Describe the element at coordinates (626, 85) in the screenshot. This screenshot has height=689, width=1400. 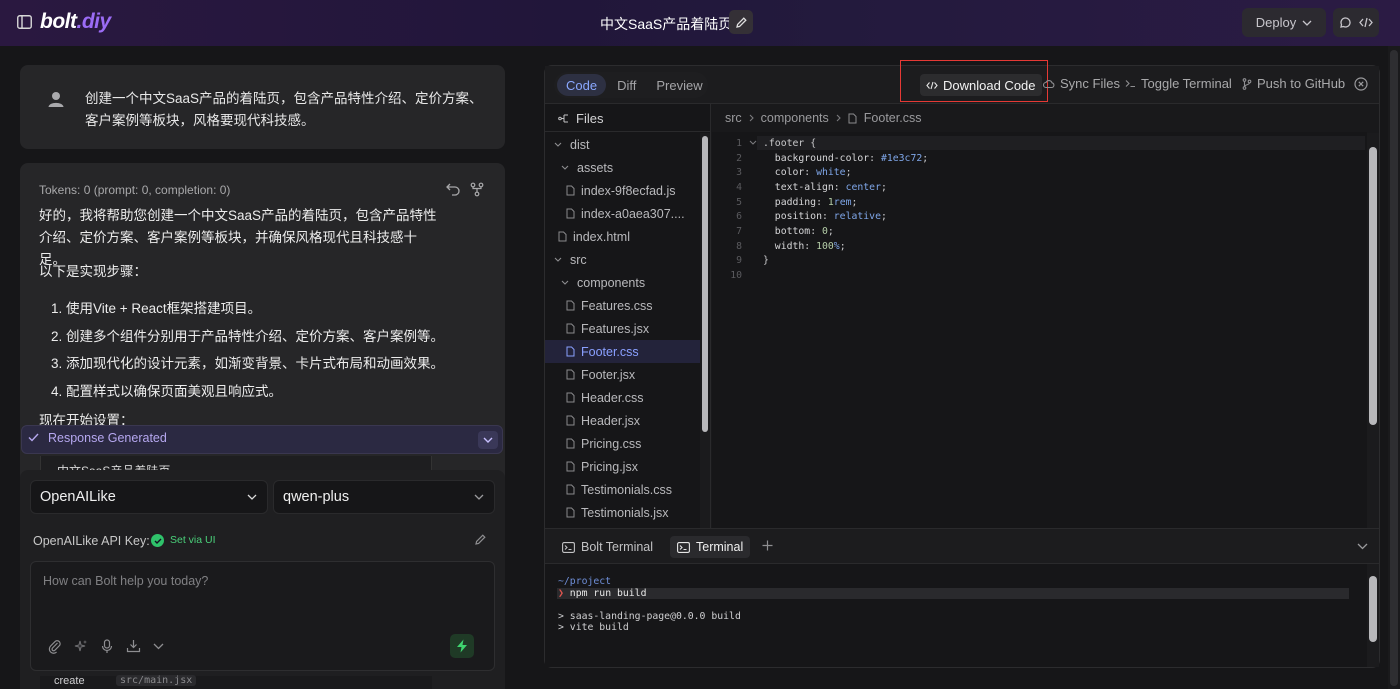
I see `tab-diff: Diff` at that location.